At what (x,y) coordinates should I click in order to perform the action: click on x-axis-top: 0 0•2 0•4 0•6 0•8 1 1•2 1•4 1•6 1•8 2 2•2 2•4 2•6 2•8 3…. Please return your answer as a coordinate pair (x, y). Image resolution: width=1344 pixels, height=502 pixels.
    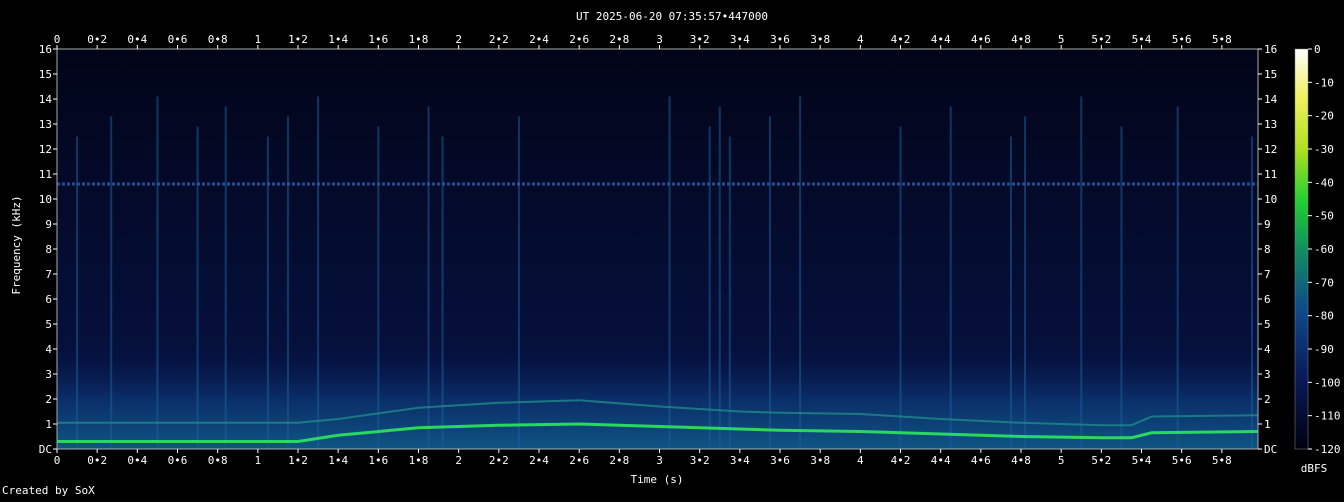
    Looking at the image, I should click on (643, 41).